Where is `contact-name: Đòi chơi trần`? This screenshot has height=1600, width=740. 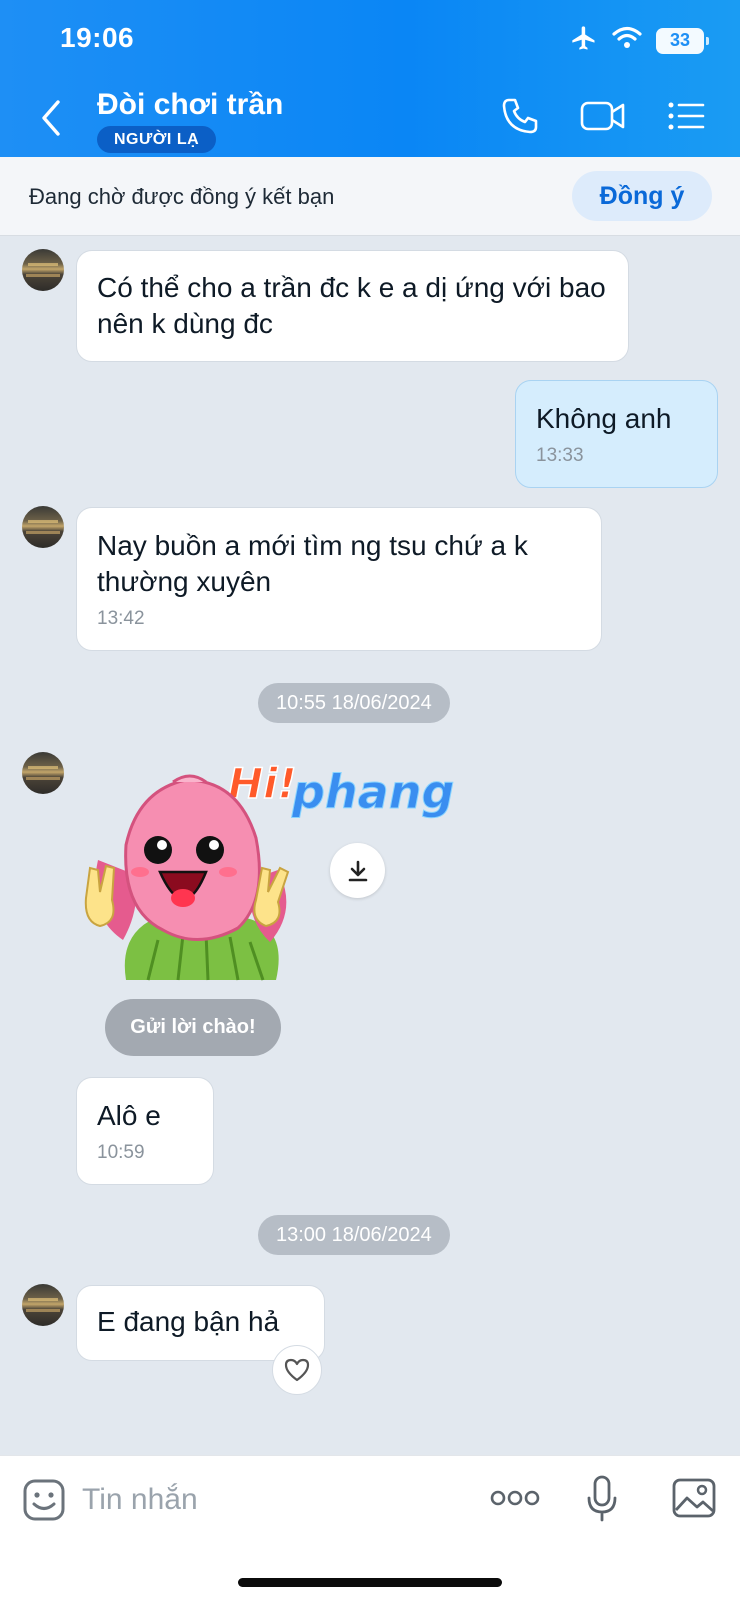
contact-name: Đòi chơi trần is located at coordinates (190, 105).